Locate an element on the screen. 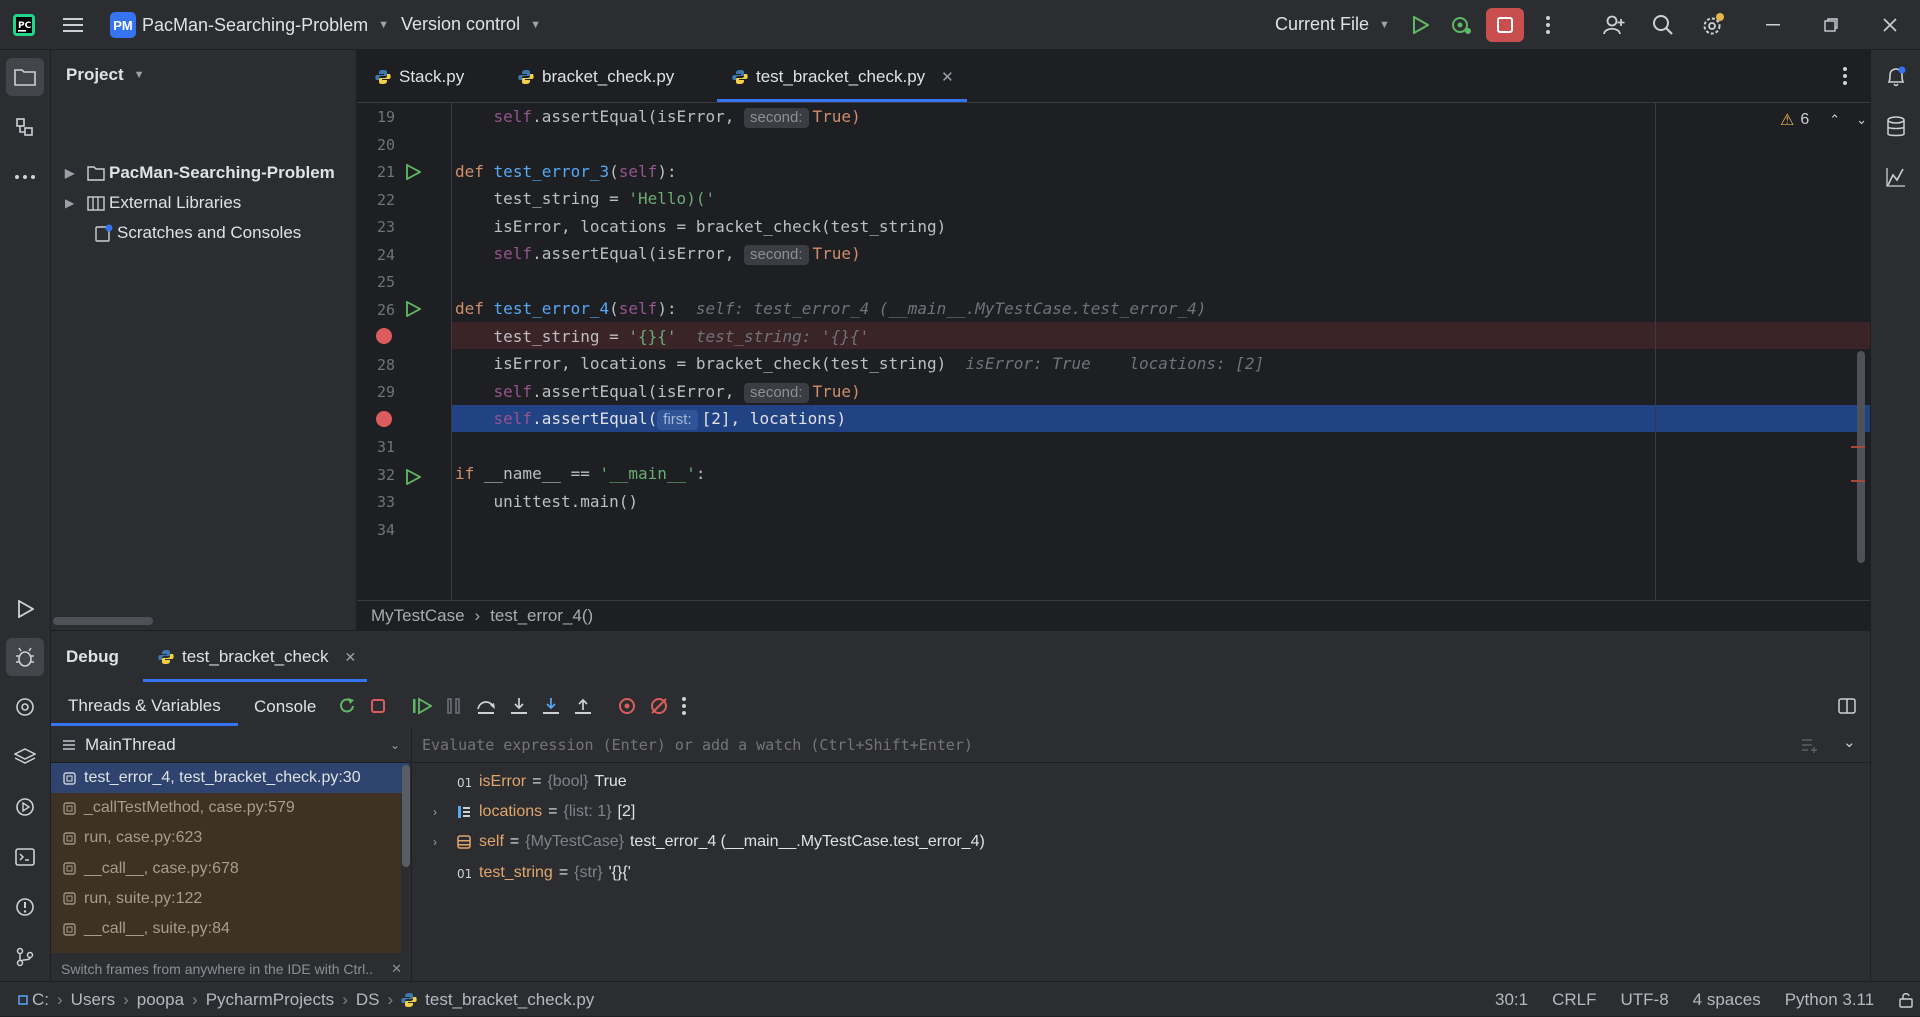  stack-frame: _callTestMethod, case.py:579 is located at coordinates (230, 808).